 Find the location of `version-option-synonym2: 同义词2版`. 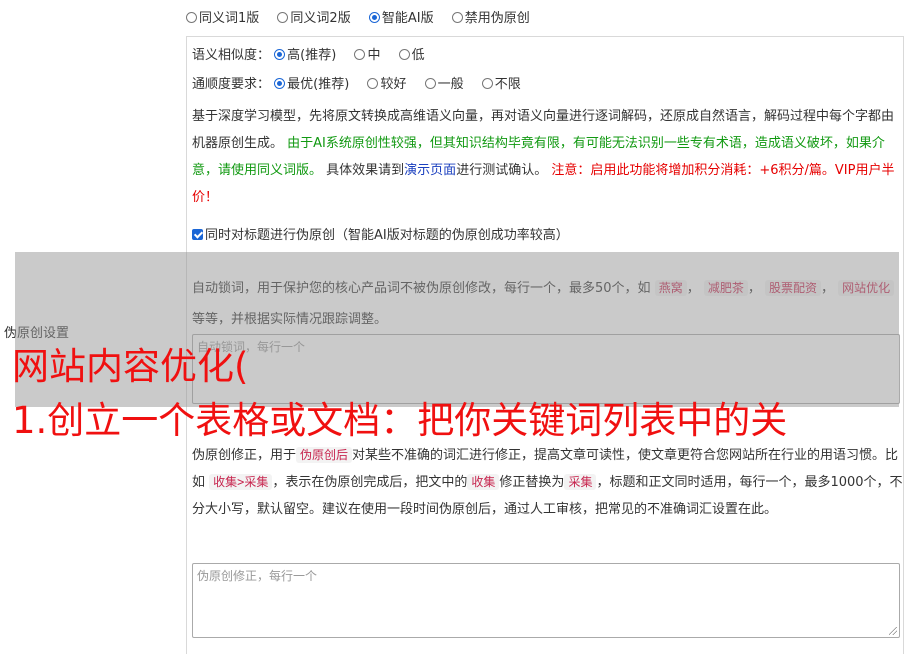

version-option-synonym2: 同义词2版 is located at coordinates (314, 18).